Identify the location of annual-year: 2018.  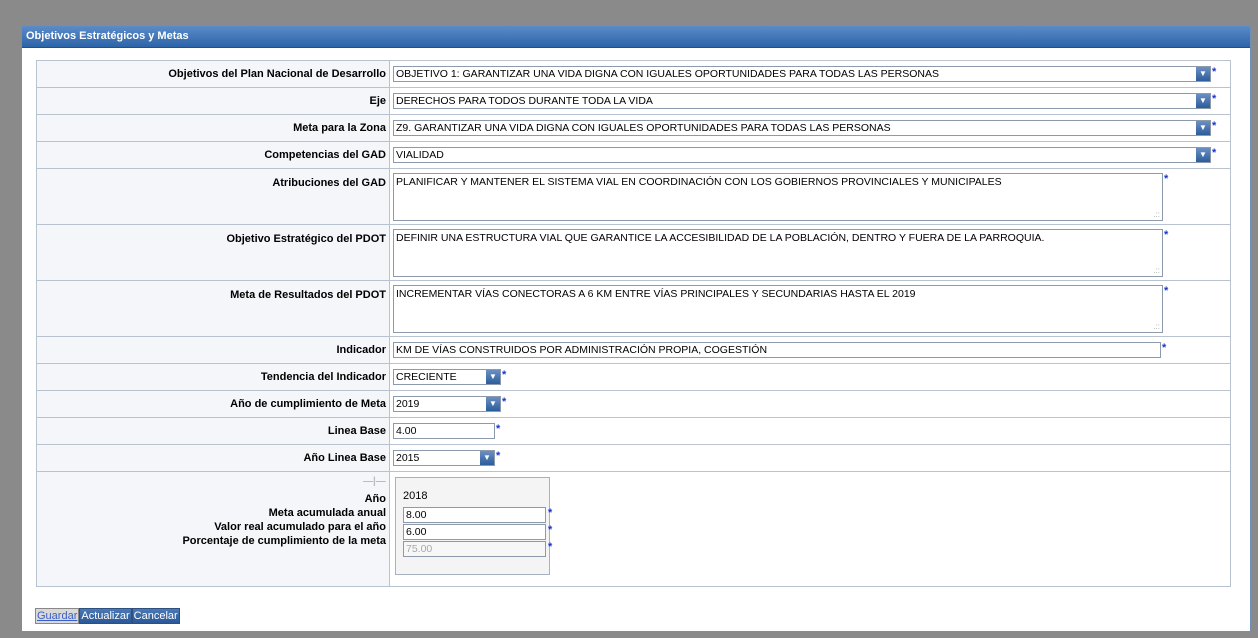
(415, 496).